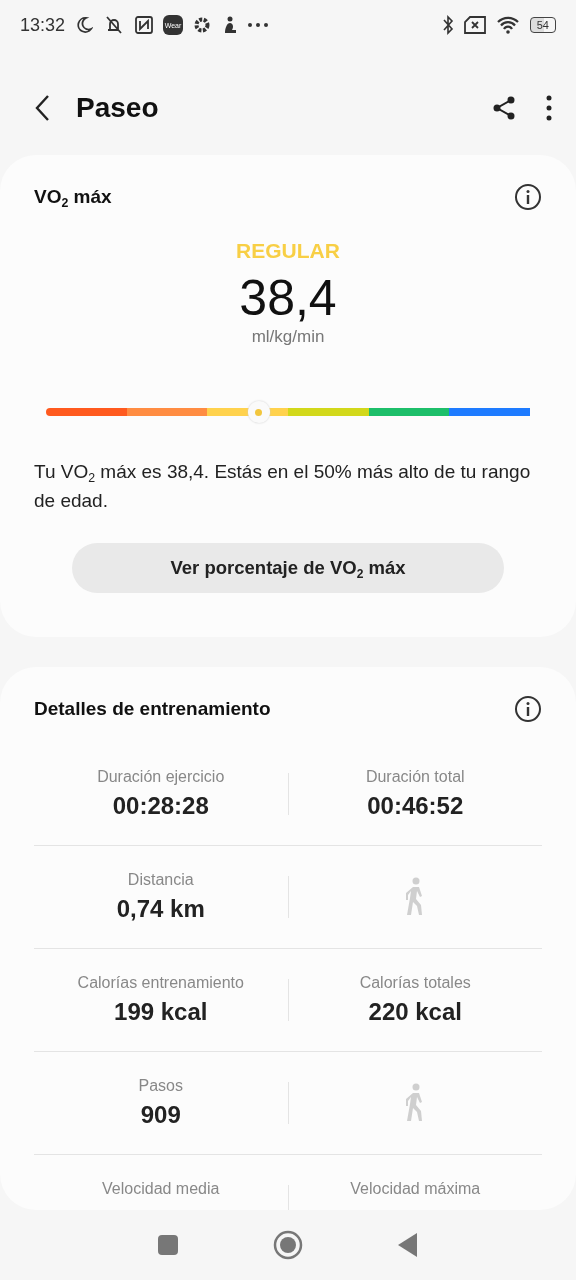  I want to click on unit-label: ml/kg/min, so click(288, 337).